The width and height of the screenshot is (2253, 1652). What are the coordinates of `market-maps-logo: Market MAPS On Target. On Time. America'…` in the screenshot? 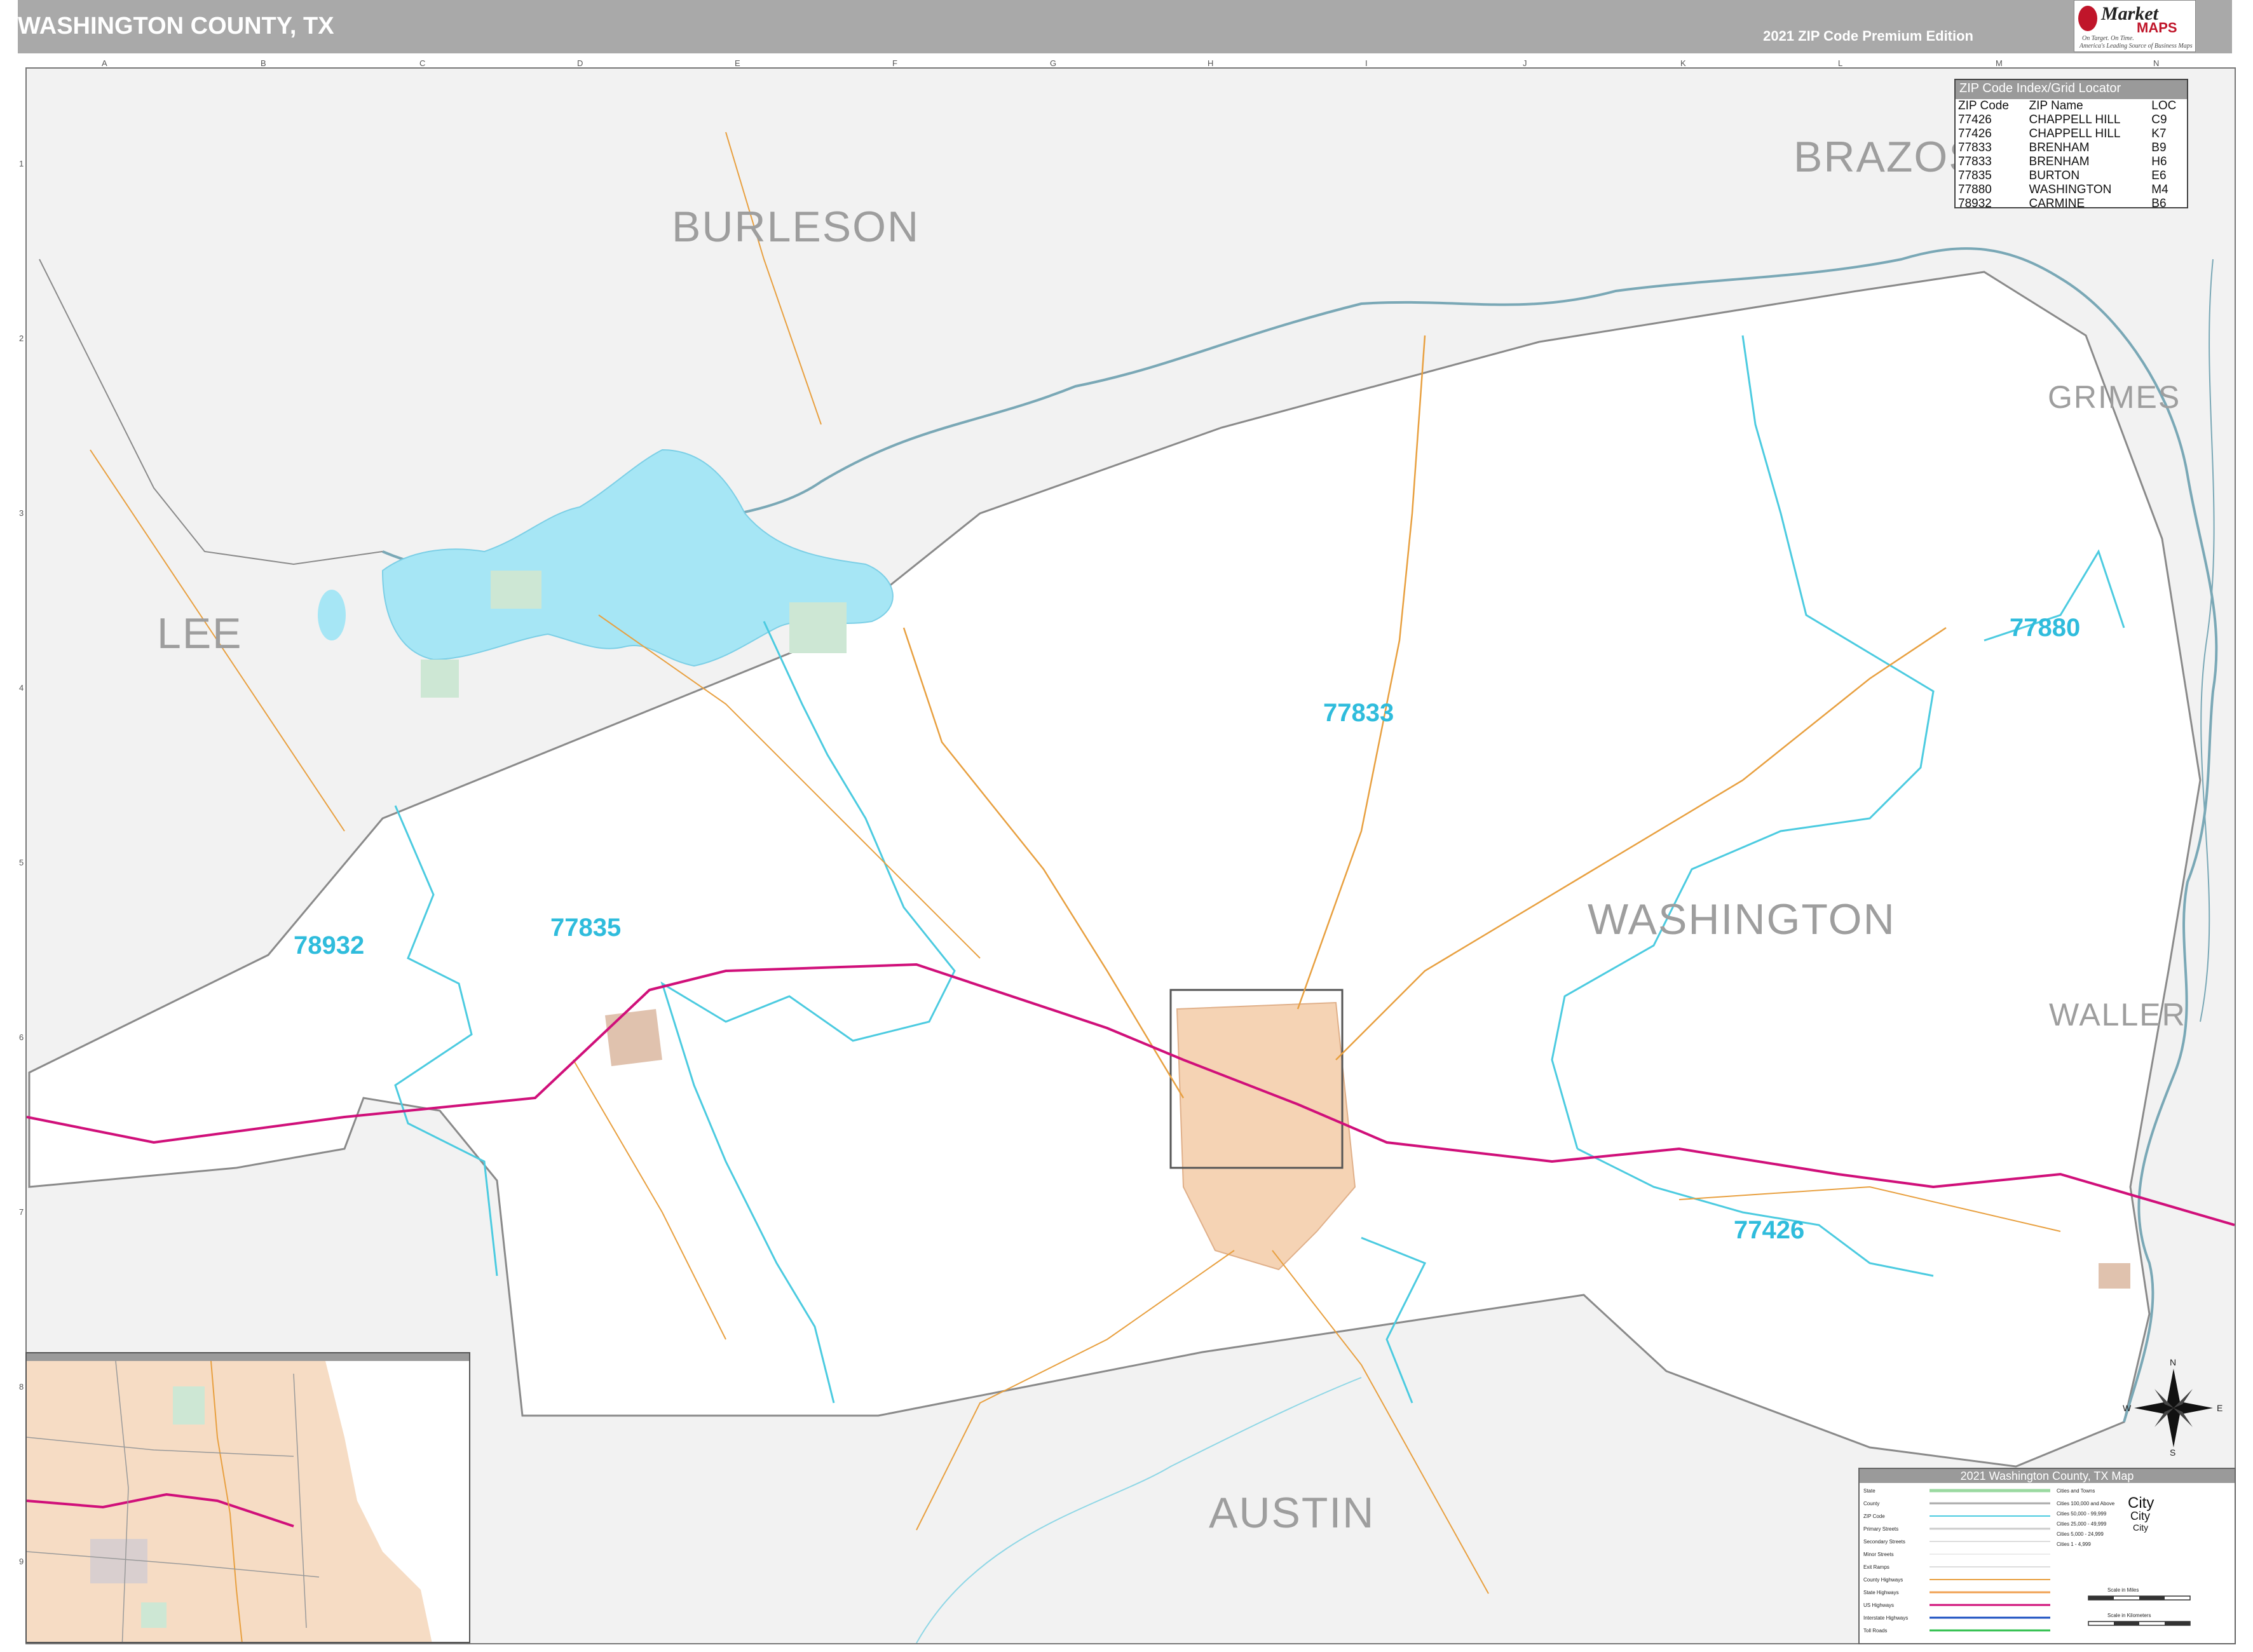 It's located at (2135, 26).